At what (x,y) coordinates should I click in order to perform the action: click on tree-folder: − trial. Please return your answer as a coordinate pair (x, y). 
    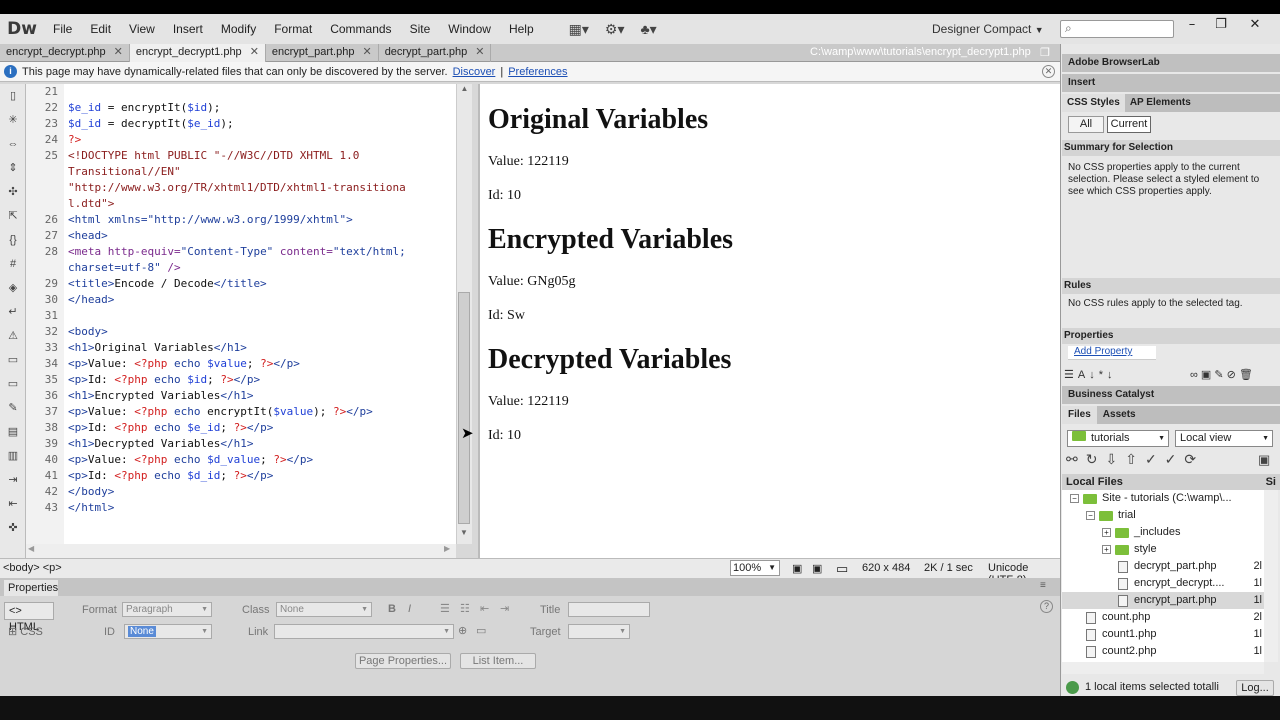
    Looking at the image, I should click on (1163, 515).